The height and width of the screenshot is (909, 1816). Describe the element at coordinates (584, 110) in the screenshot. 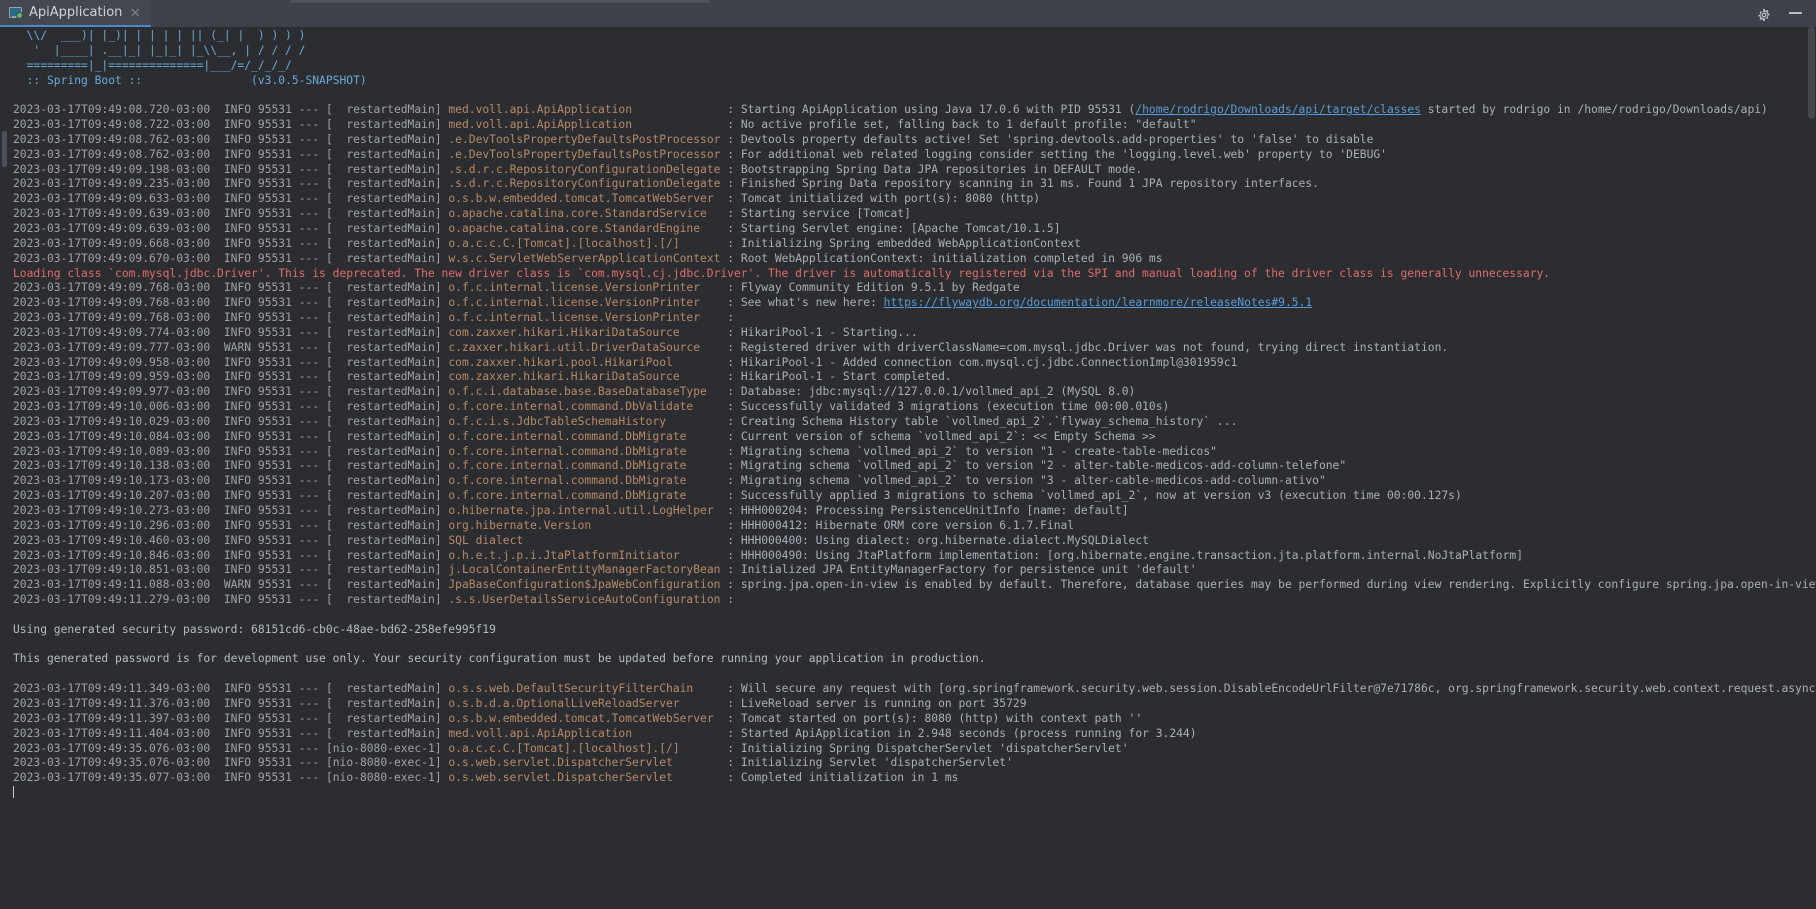

I see `log-logger: med.voll.api.ApiApplication` at that location.